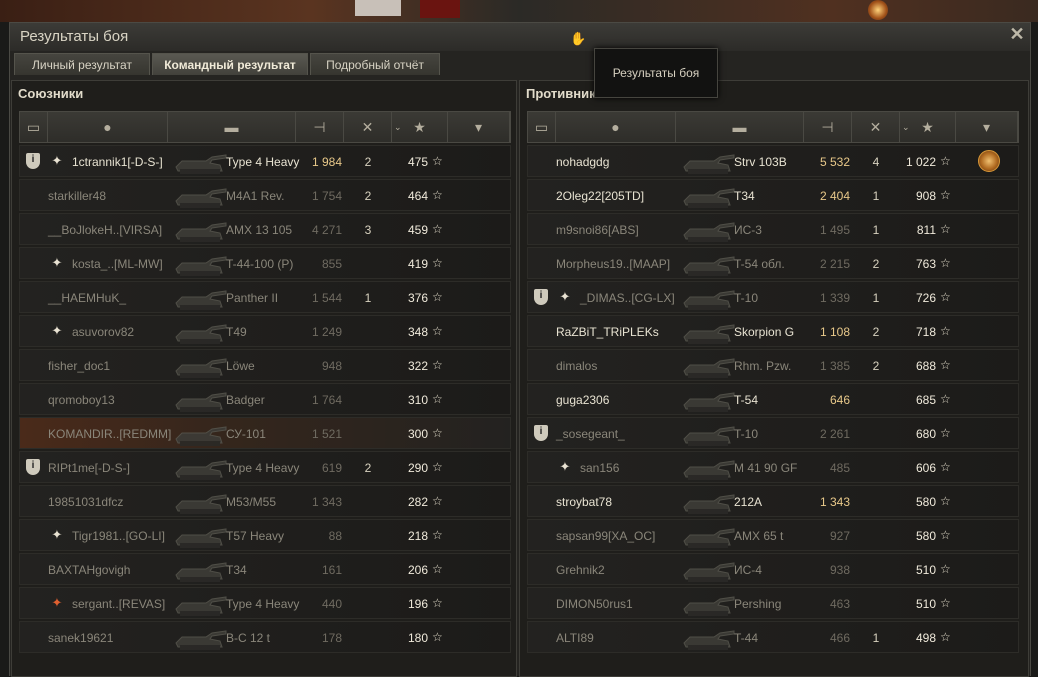 This screenshot has height=677, width=1038. What do you see at coordinates (773, 331) in the screenshot?
I see `player-row: RaZBiT_TRiPLEKs Skorpion G 1 108 2 718 ☆` at bounding box center [773, 331].